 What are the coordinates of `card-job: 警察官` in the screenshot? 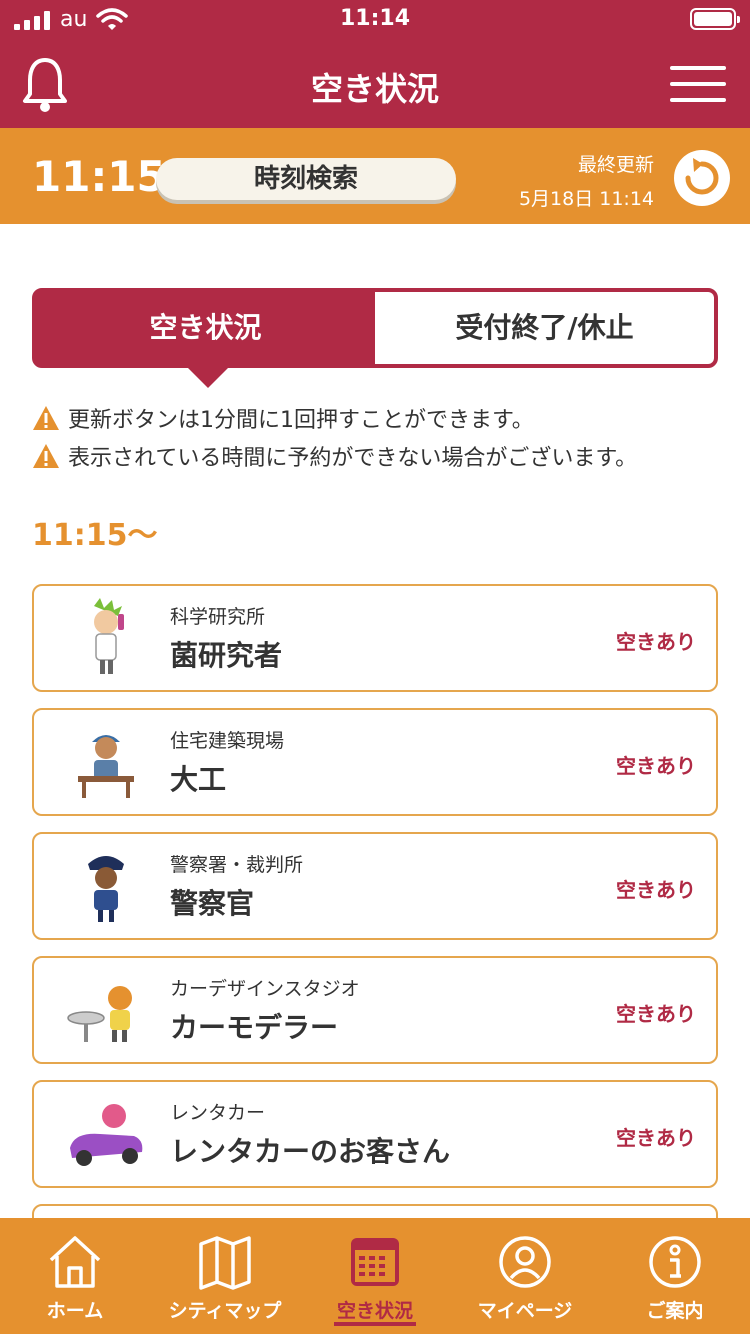 It's located at (212, 903).